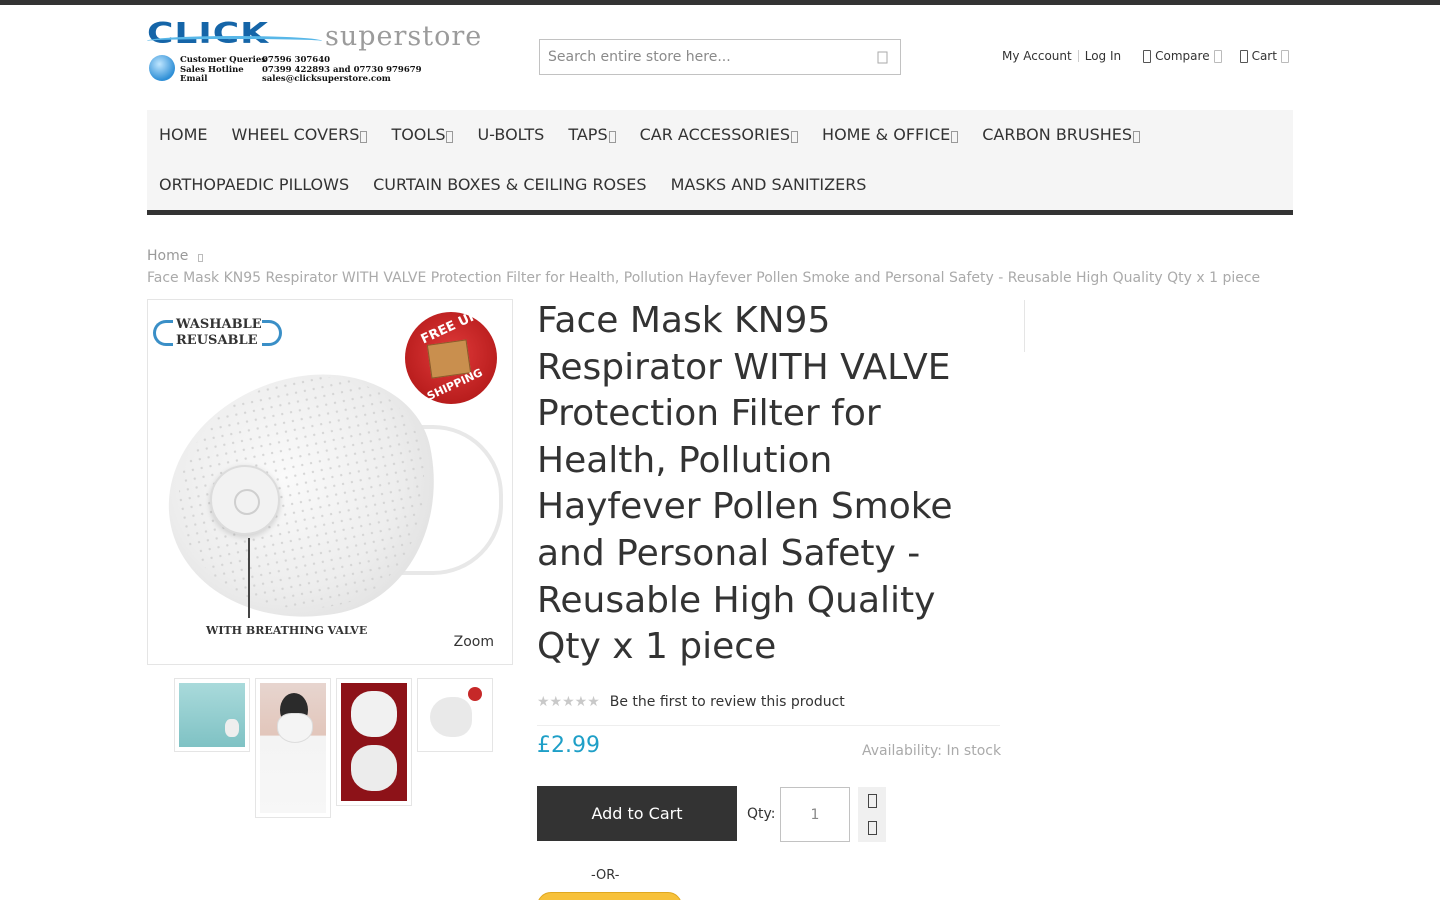 This screenshot has width=1440, height=900. I want to click on search-icon, so click(883, 57).